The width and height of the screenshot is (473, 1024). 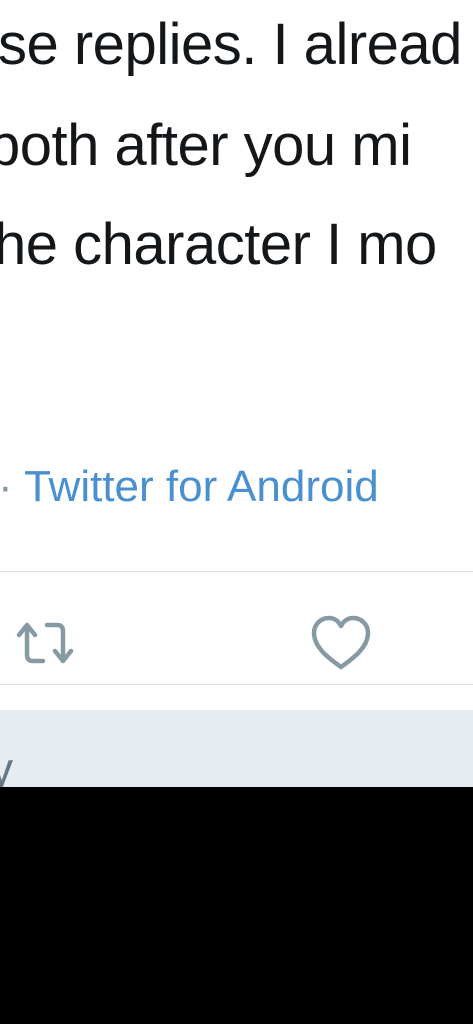 I want to click on tweet-text-line: both after you mi, so click(x=206, y=145).